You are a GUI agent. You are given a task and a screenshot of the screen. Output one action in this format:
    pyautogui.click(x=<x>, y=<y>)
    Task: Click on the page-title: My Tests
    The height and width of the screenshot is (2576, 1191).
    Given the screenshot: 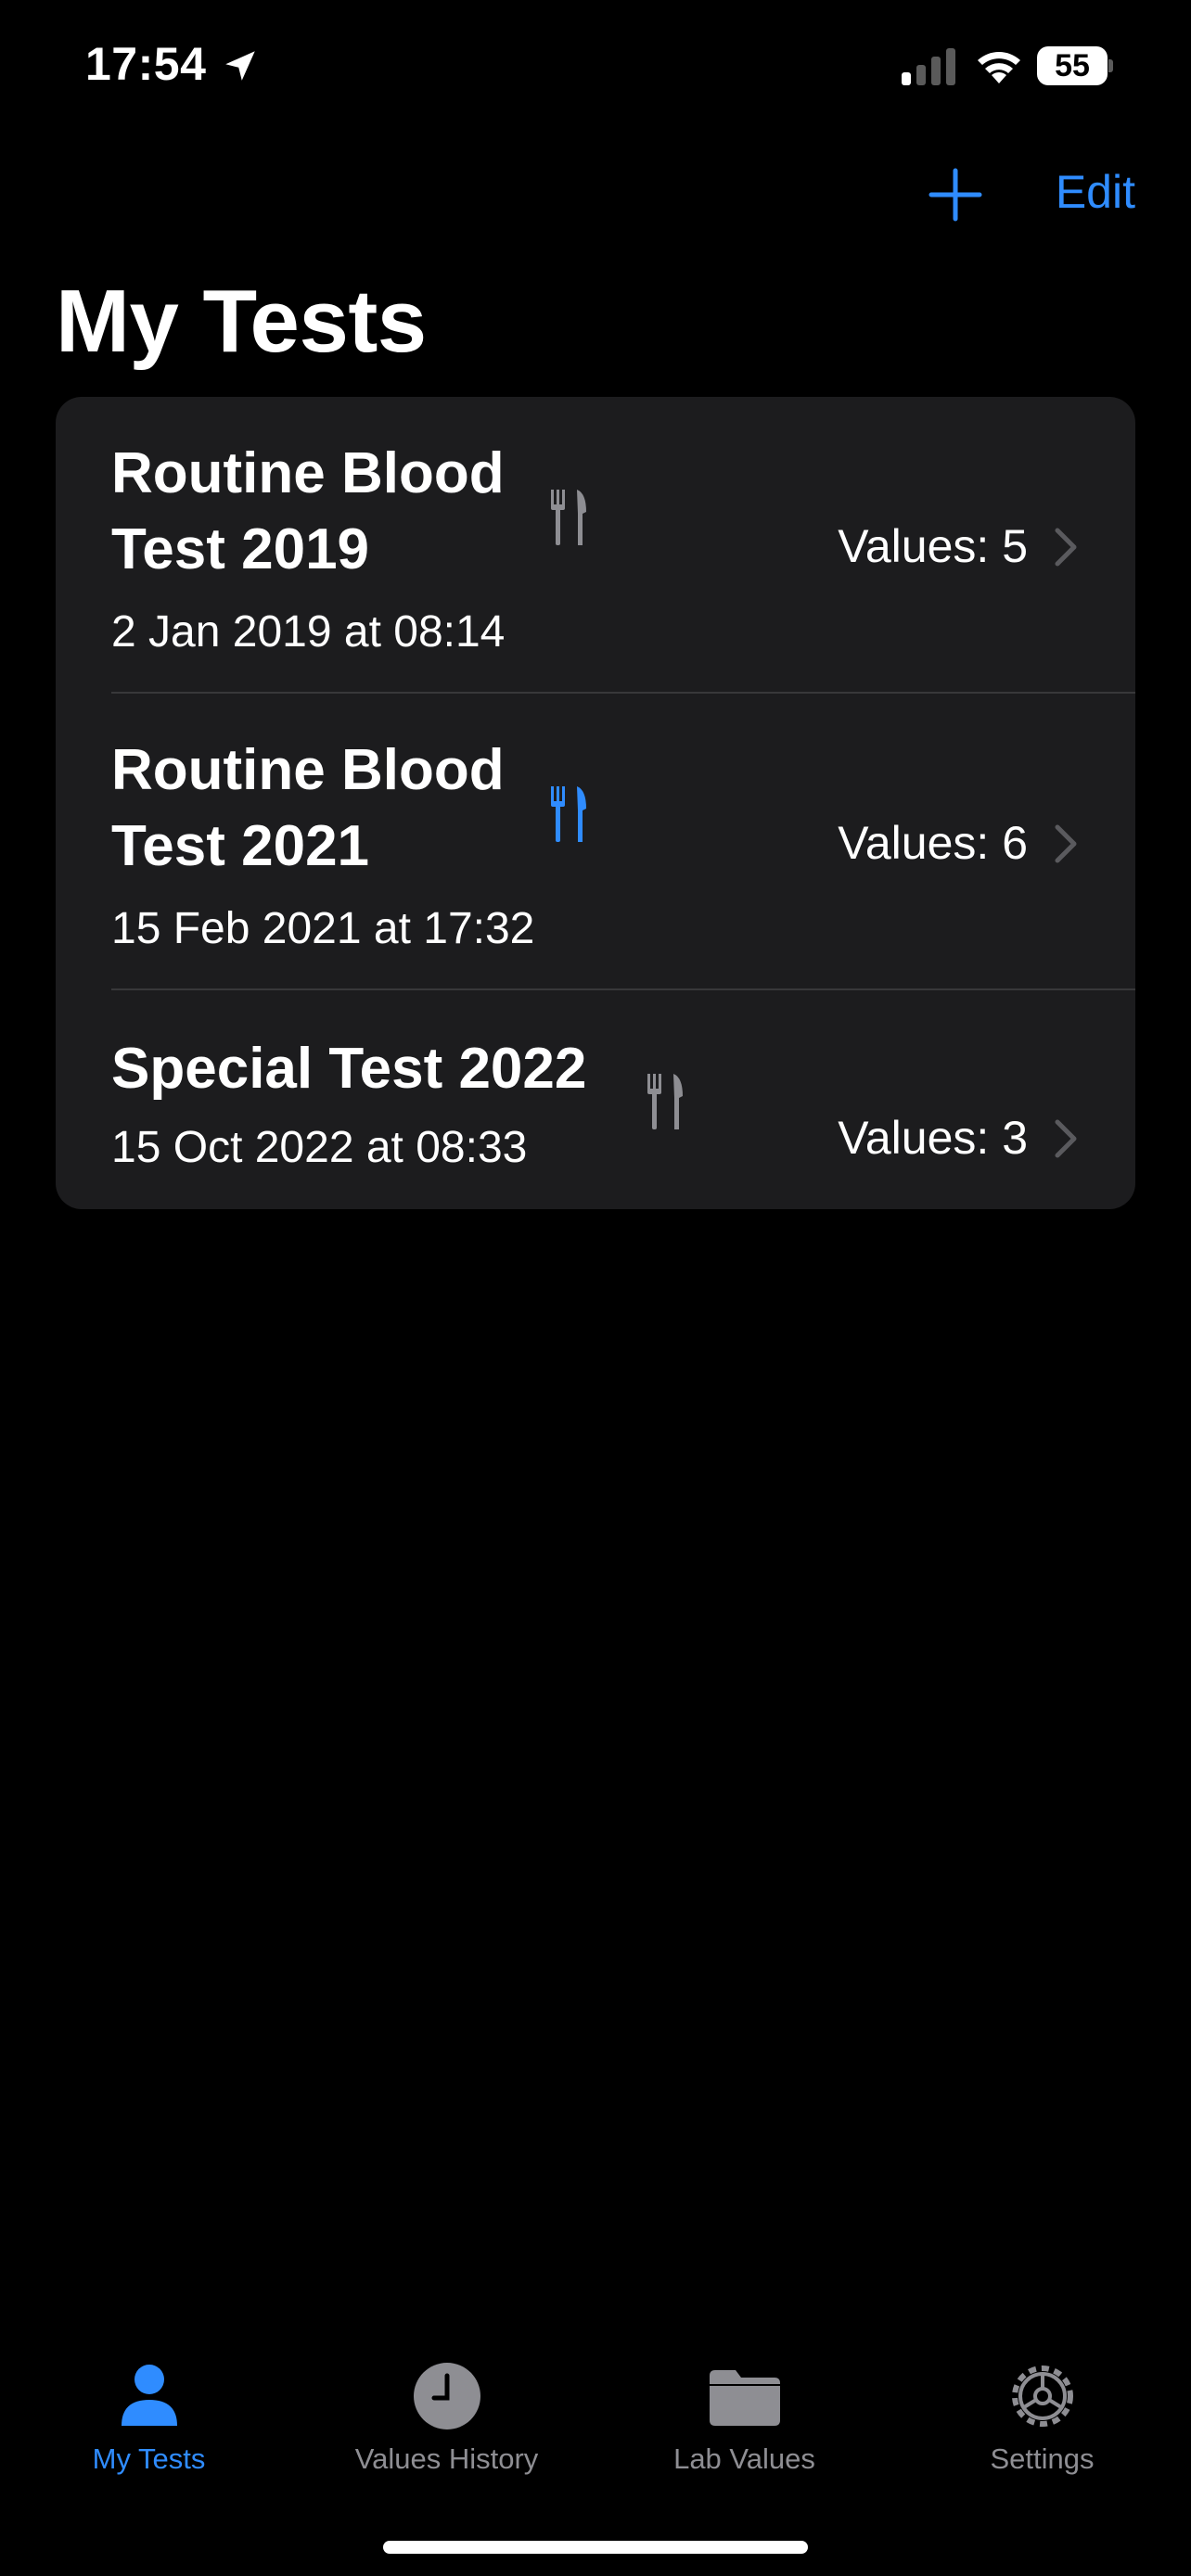 What is the action you would take?
    pyautogui.click(x=241, y=321)
    